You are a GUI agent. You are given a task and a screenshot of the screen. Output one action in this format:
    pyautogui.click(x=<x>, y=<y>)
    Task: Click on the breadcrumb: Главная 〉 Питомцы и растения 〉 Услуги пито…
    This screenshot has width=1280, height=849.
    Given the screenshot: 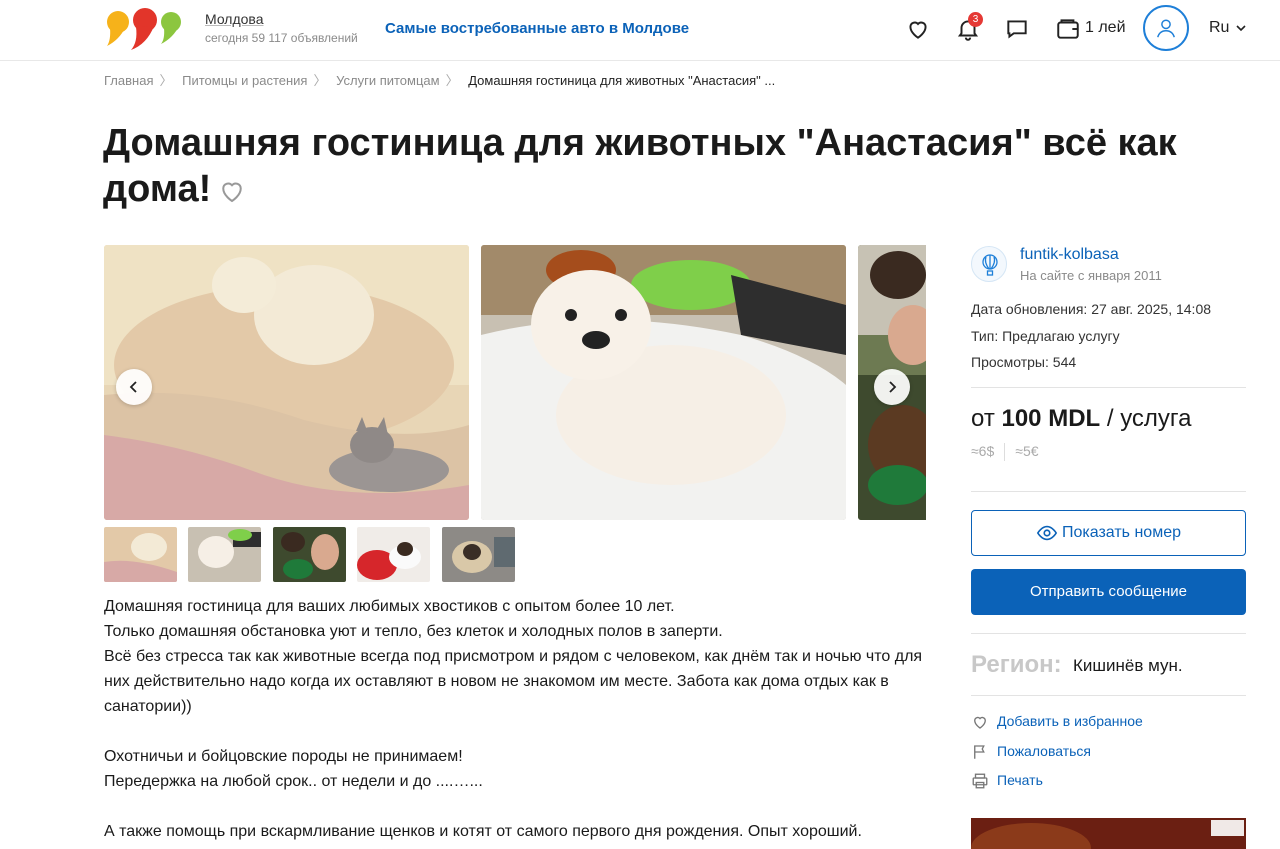 What is the action you would take?
    pyautogui.click(x=439, y=79)
    